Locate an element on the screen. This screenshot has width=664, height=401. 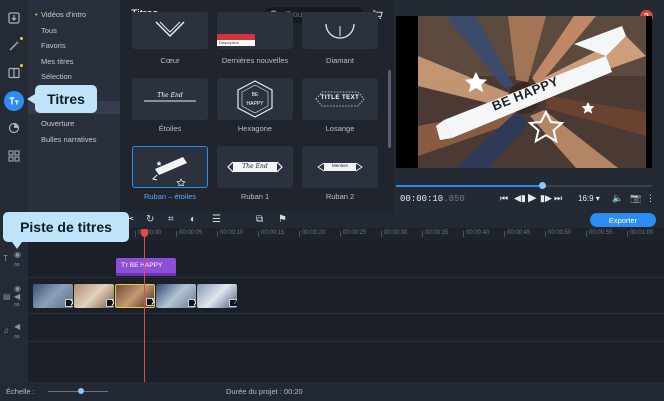
tile-label: Losange is located at coordinates (340, 128).